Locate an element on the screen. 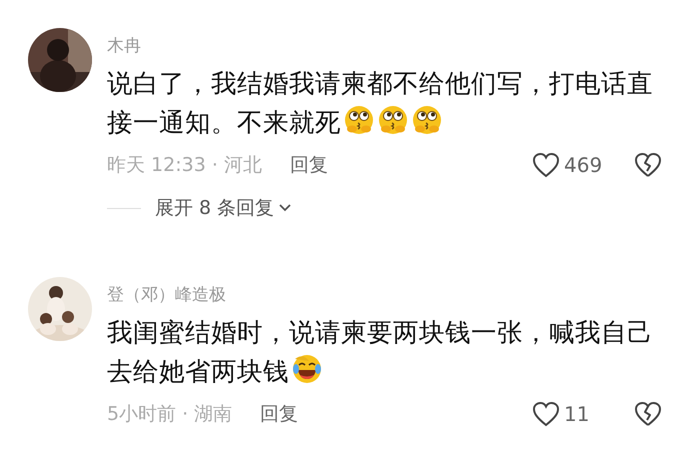 Image resolution: width=690 pixels, height=454 pixels. comment-text: 说白了，我结婚我请柬都不给他们写，打电话直接一通知。不来就死 is located at coordinates (380, 104).